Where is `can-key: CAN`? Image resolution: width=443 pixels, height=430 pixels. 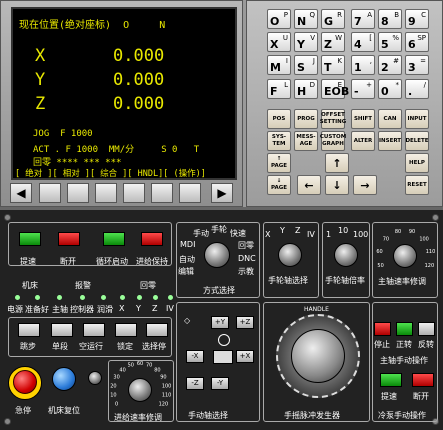
can-key: CAN is located at coordinates (390, 119).